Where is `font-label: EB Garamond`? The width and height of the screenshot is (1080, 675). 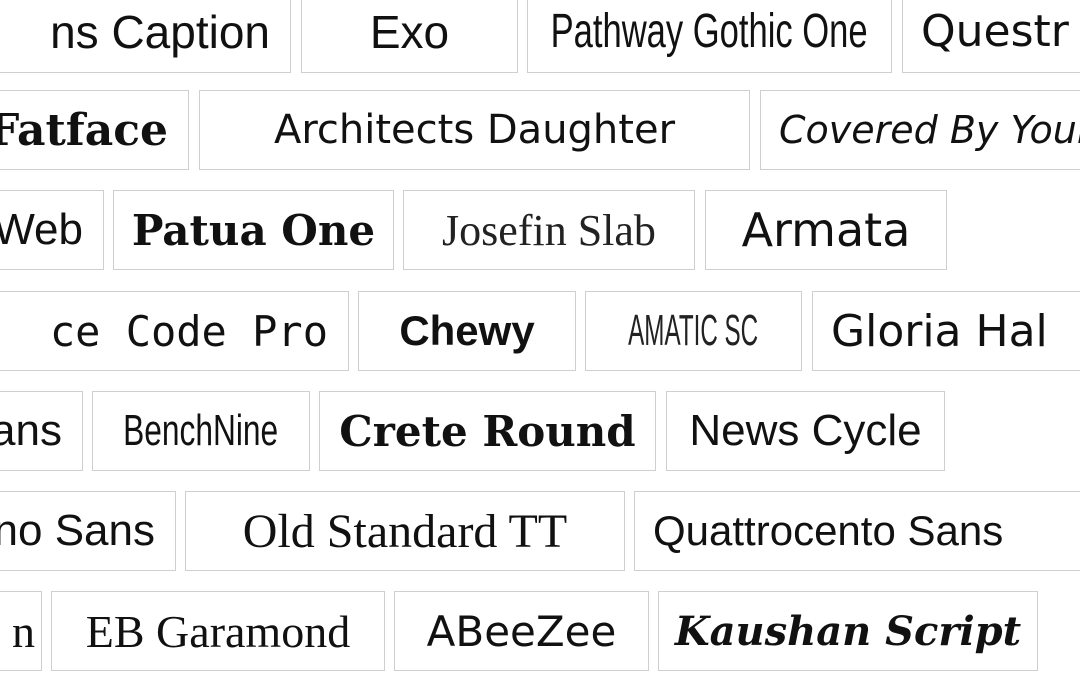
font-label: EB Garamond is located at coordinates (218, 631).